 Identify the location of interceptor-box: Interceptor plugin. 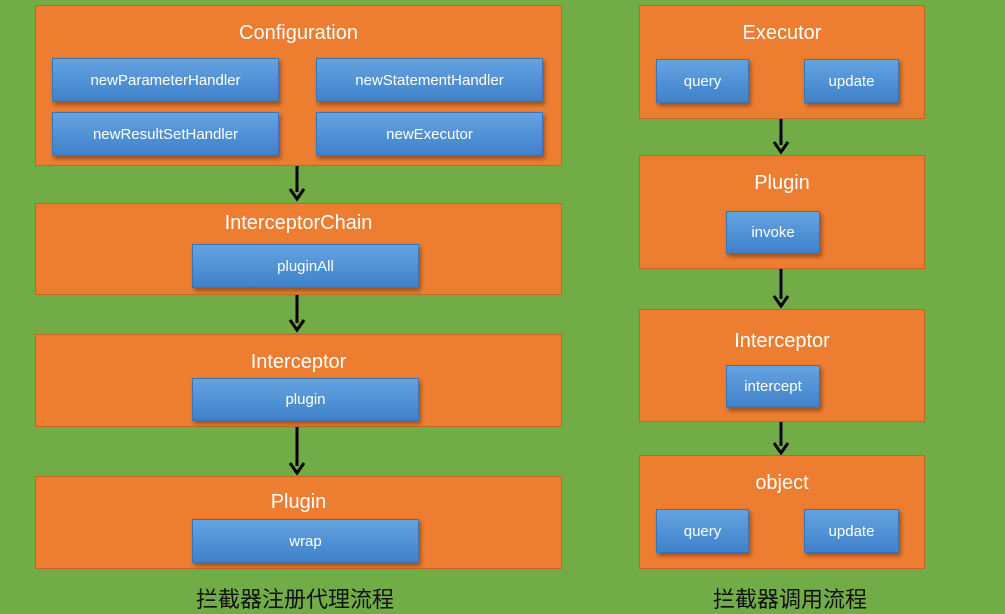
(298, 380).